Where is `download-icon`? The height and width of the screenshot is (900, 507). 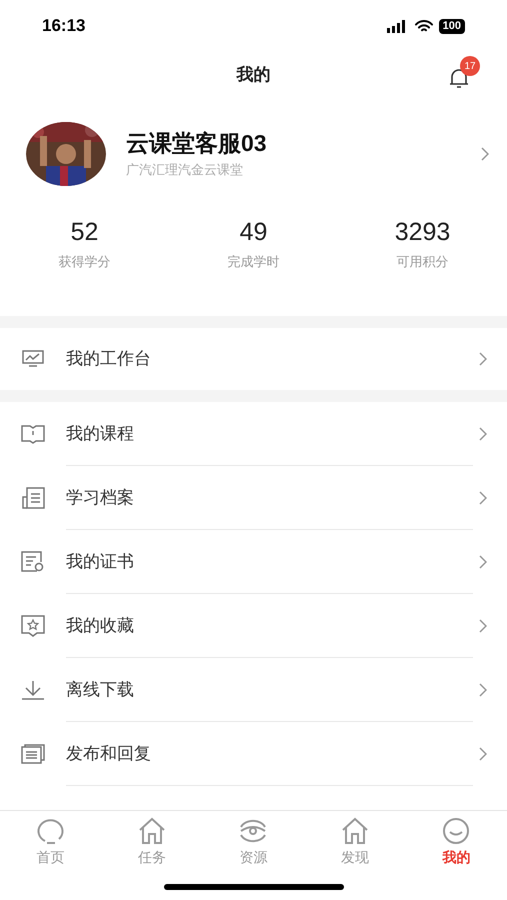 download-icon is located at coordinates (33, 690).